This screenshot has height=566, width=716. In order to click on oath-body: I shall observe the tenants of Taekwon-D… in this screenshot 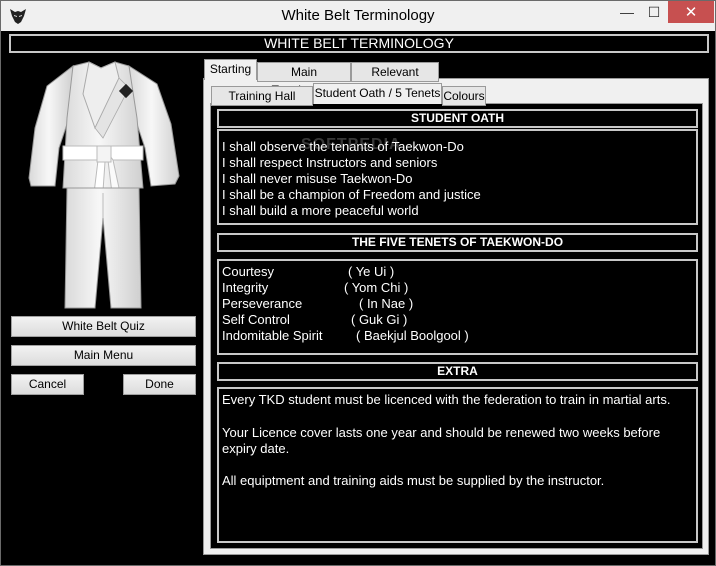, I will do `click(457, 177)`.